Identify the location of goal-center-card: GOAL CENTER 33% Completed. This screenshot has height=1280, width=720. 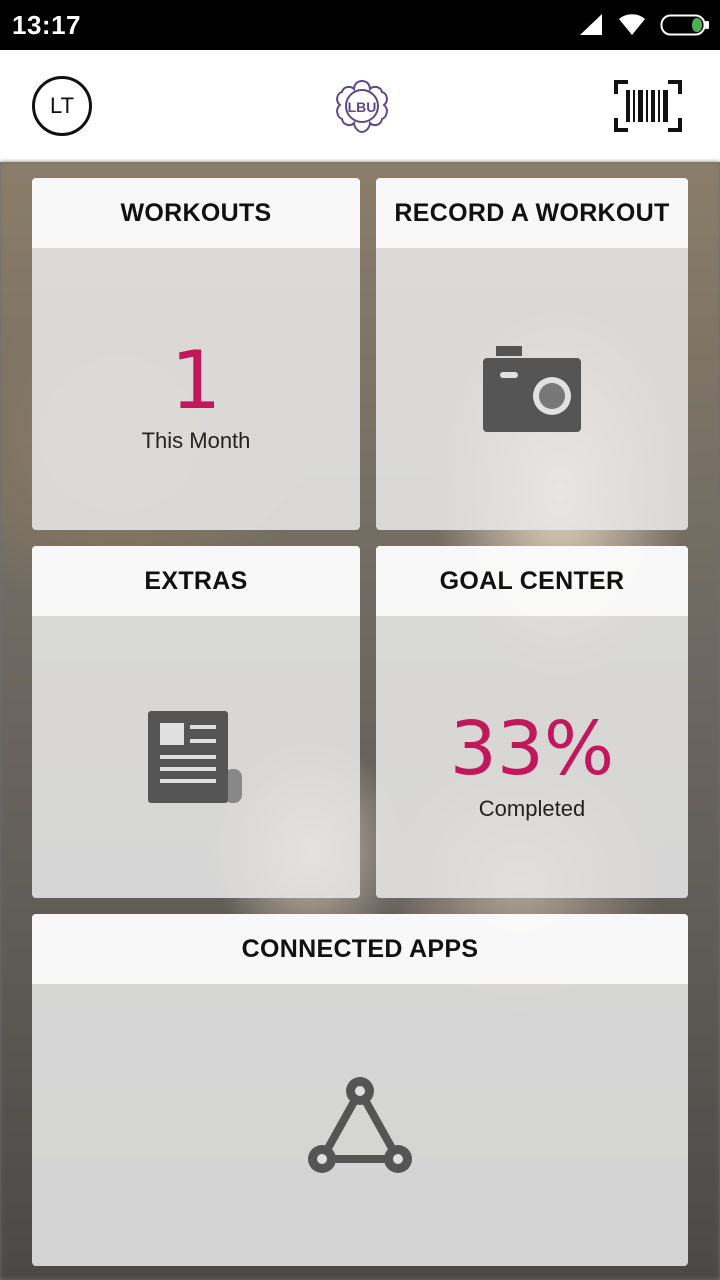
(532, 722).